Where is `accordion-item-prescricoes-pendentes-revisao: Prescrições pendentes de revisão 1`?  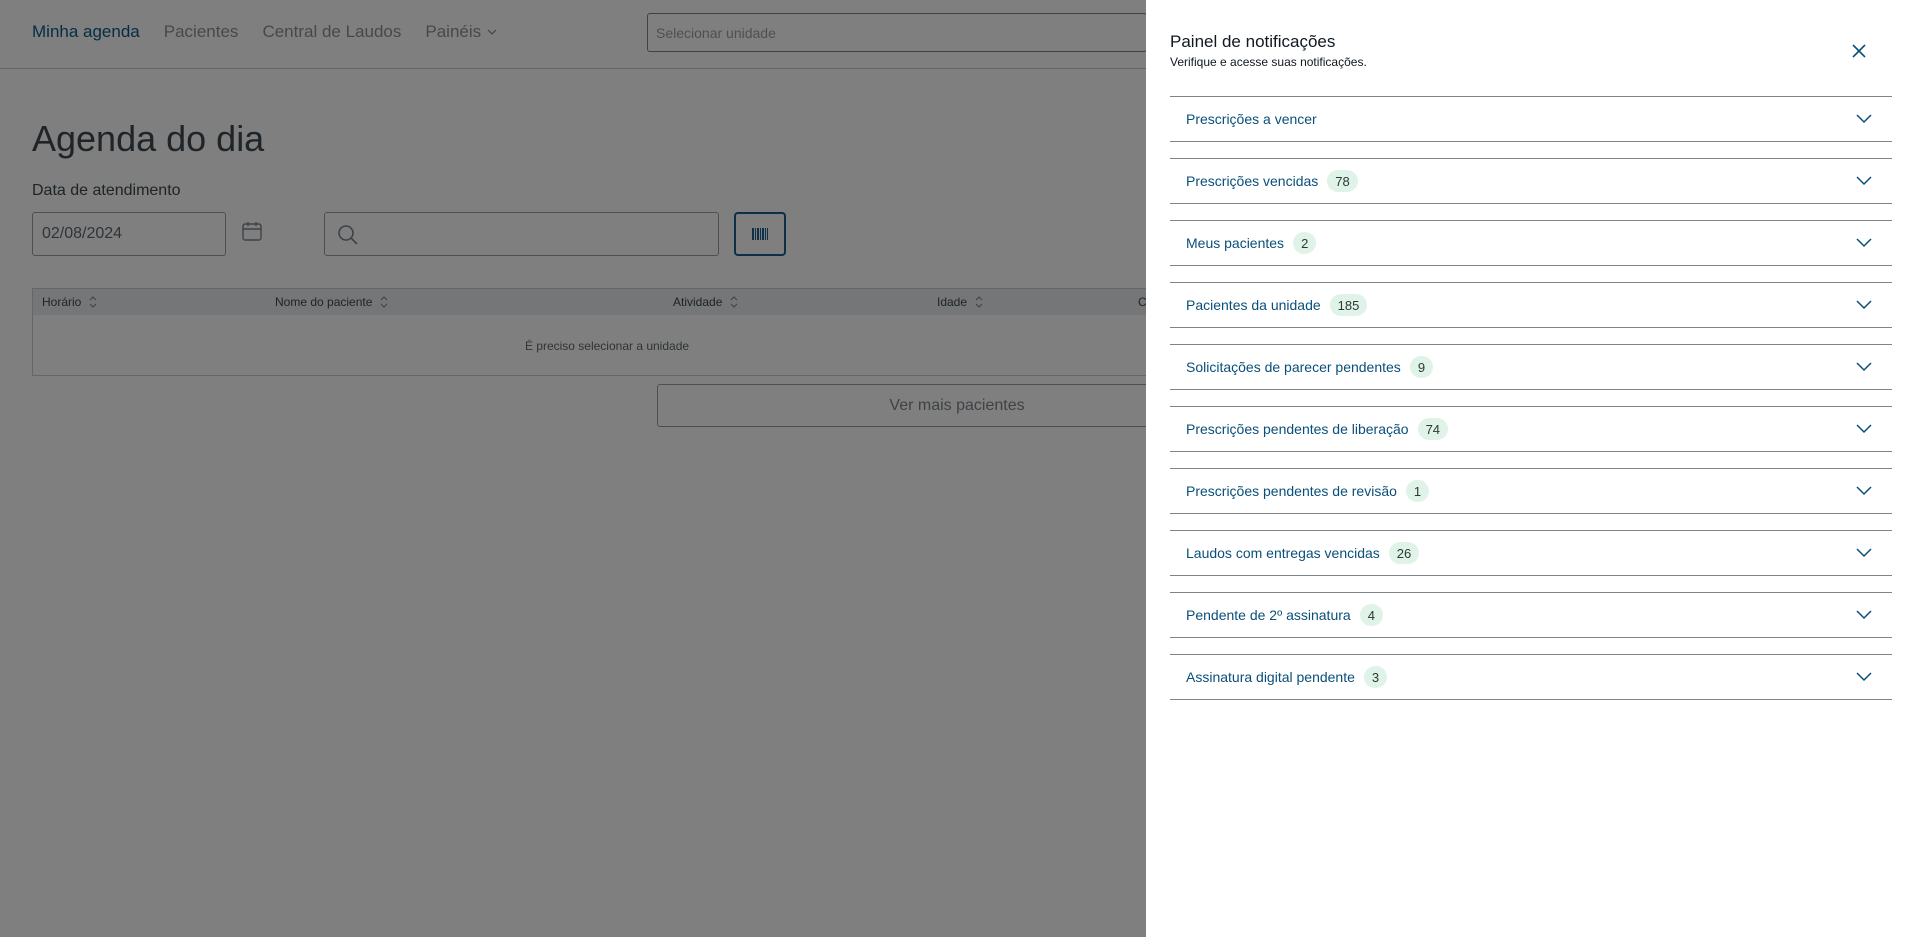
accordion-item-prescricoes-pendentes-revisao: Prescrições pendentes de revisão 1 is located at coordinates (1531, 491).